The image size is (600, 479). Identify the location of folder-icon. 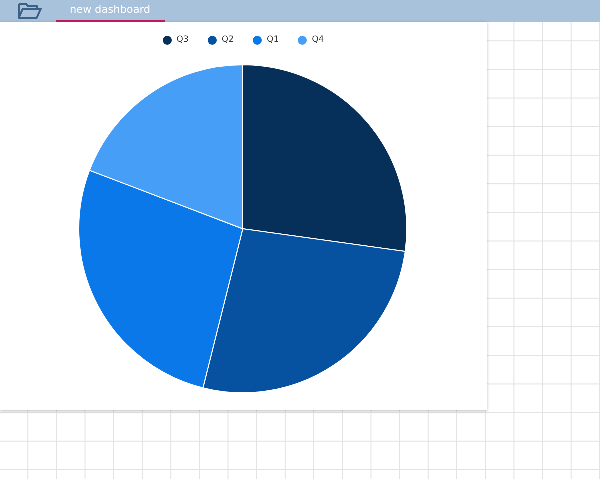
(30, 11).